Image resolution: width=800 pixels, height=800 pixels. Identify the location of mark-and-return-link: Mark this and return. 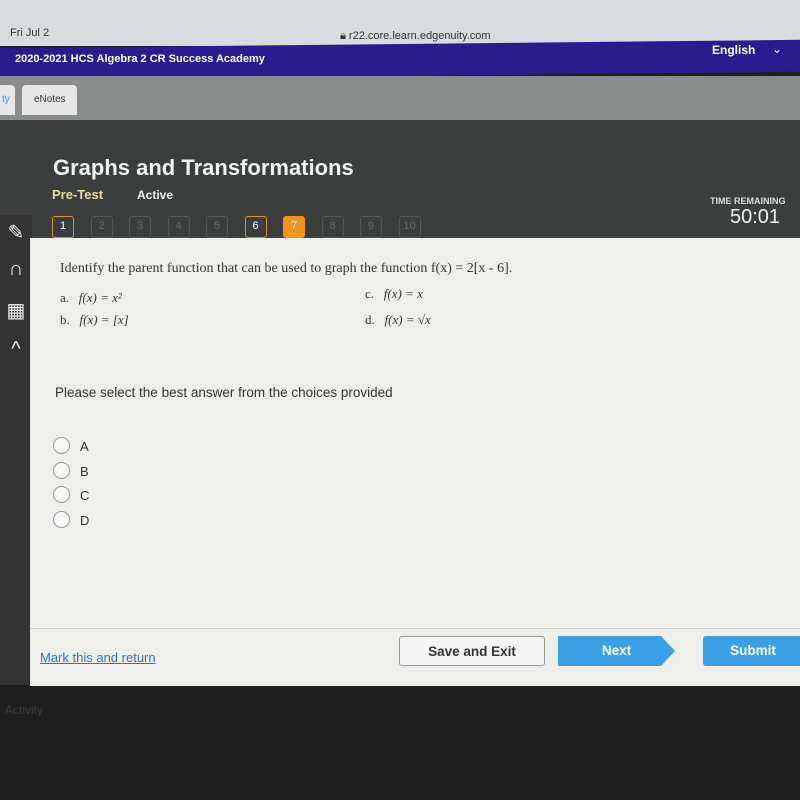
(98, 657).